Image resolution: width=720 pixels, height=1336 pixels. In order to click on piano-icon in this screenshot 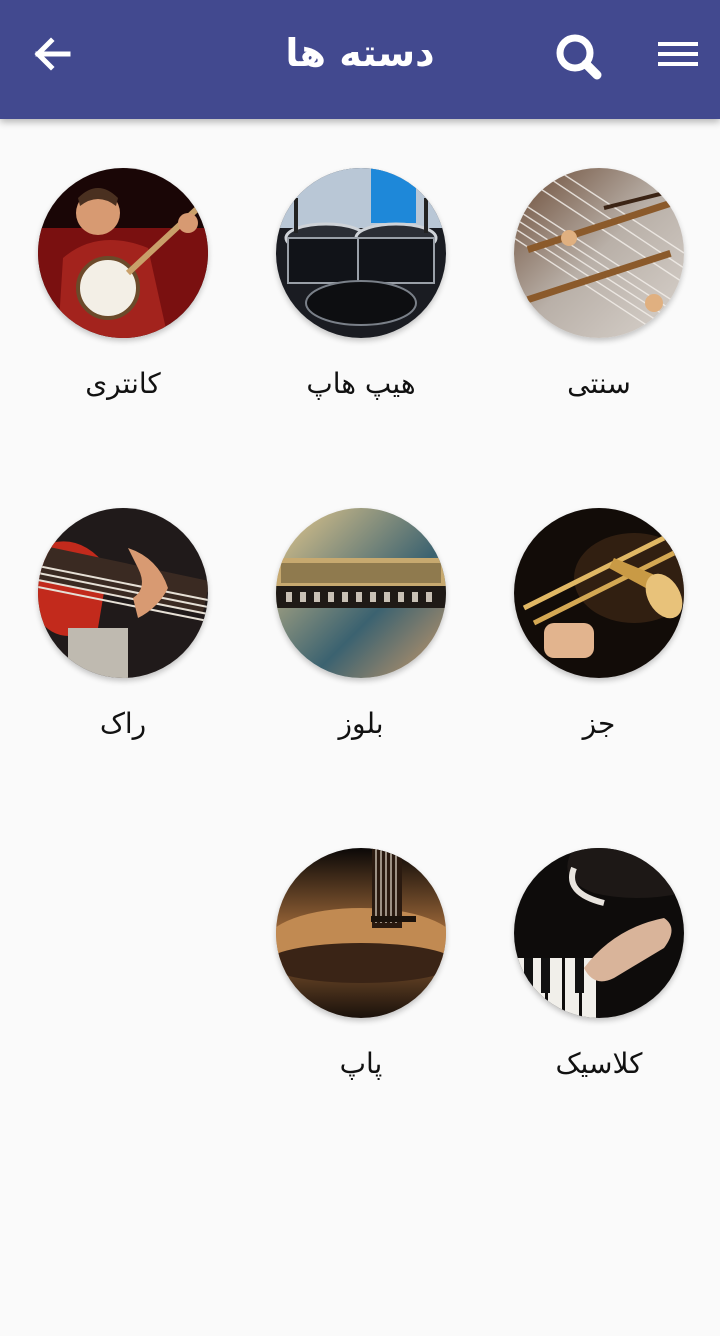, I will do `click(599, 933)`.